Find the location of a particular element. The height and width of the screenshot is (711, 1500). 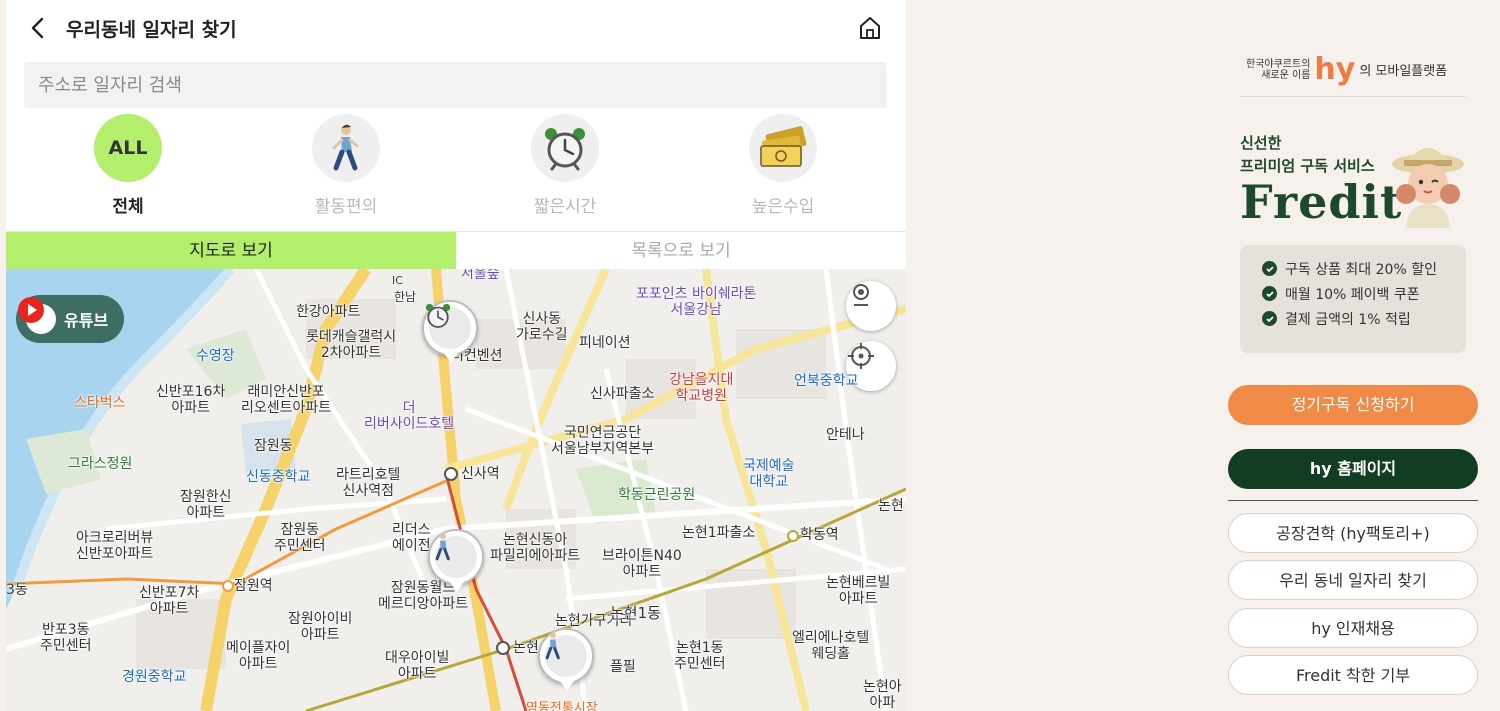

map-label: 래미안신반포 리오센트아파트 is located at coordinates (286, 400).